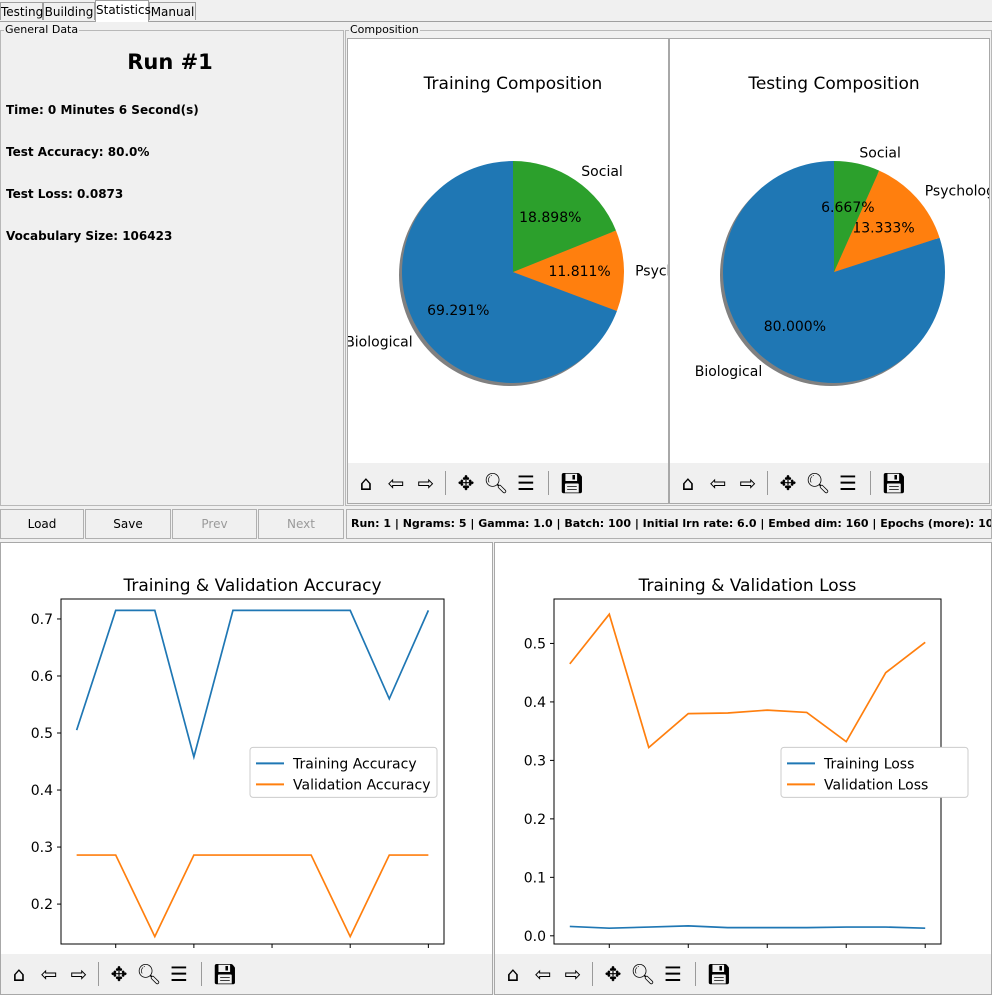 This screenshot has width=992, height=995. What do you see at coordinates (89, 236) in the screenshot?
I see `vocabulary-size-label: Vocabulary Size: 106423` at bounding box center [89, 236].